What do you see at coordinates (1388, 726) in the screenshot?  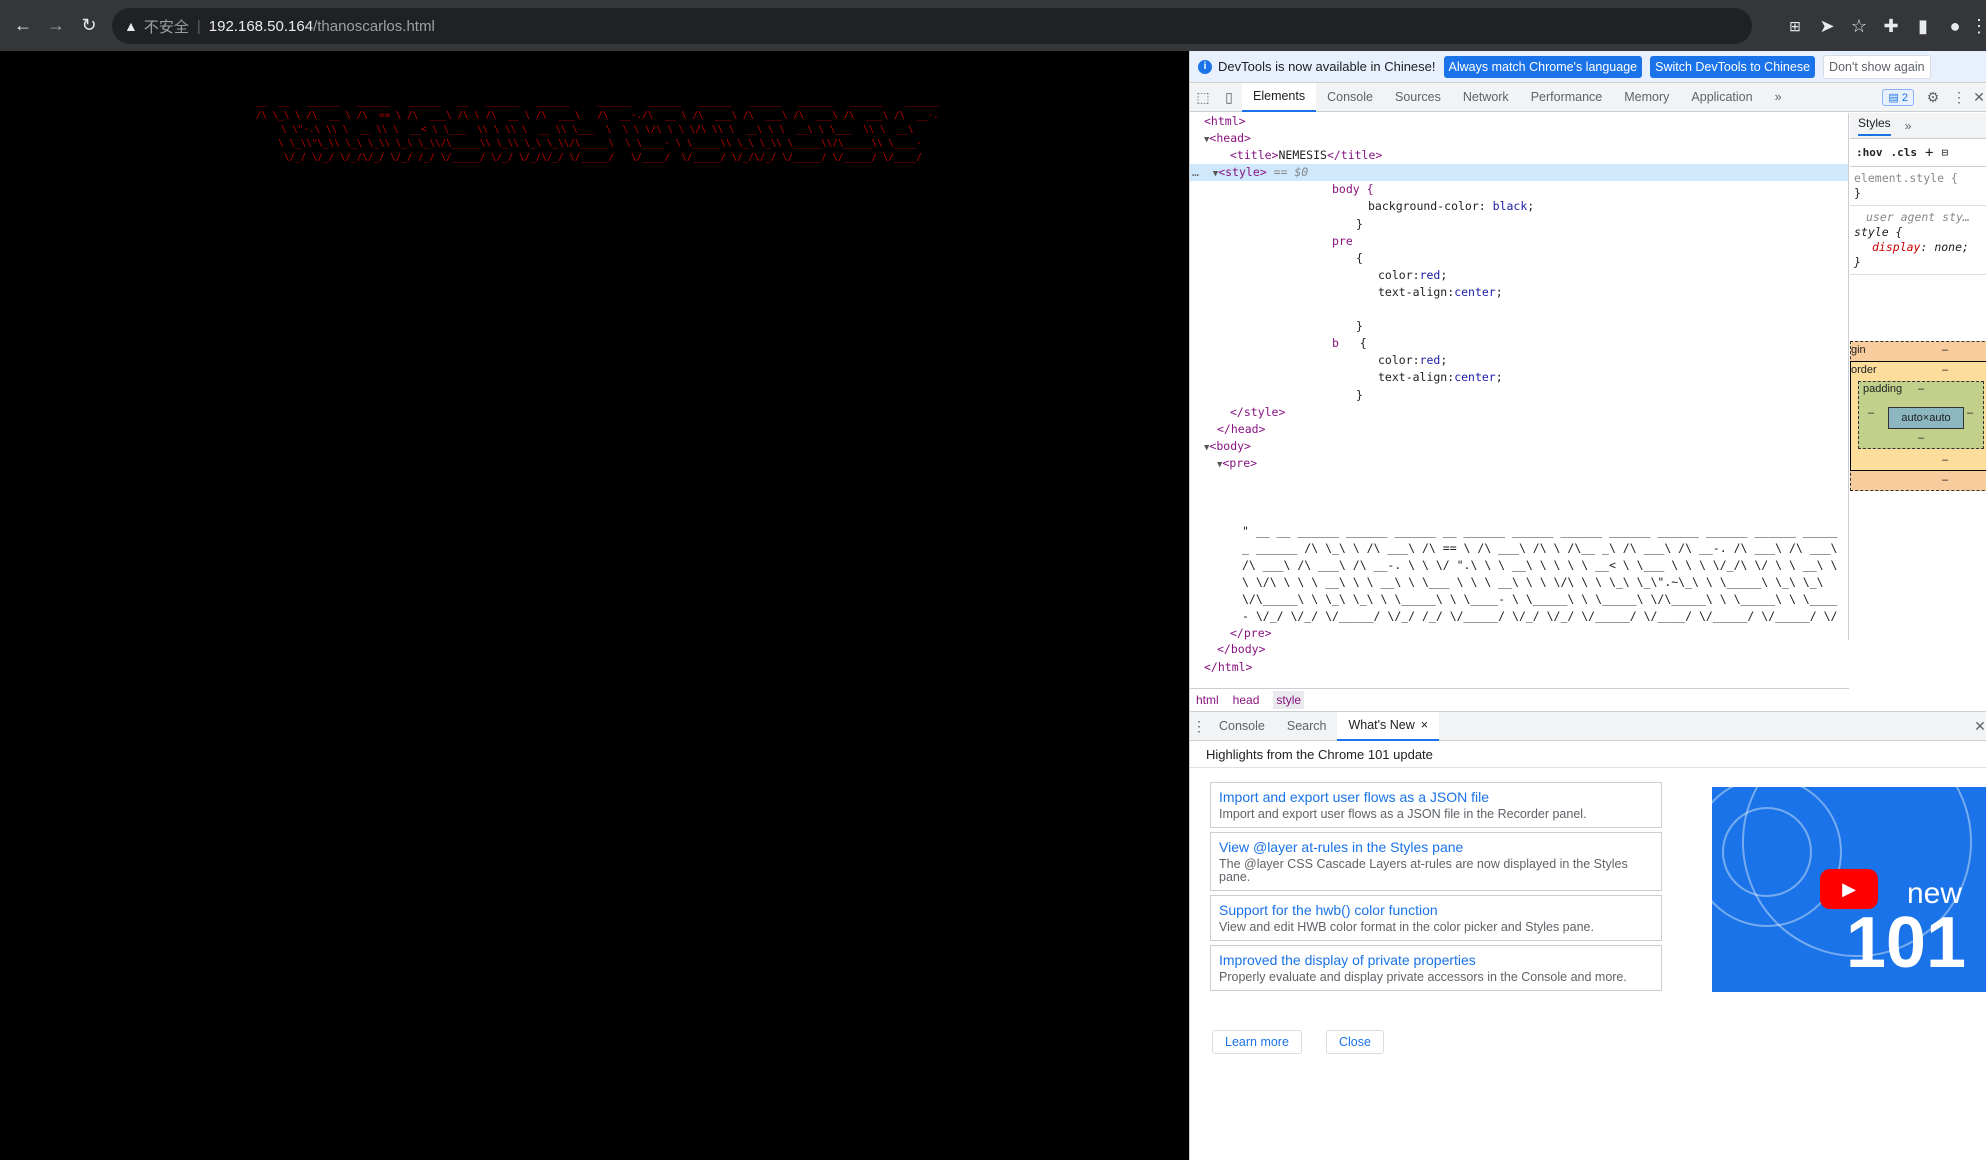 I see `drawer-tab-whats-new: What's New ×` at bounding box center [1388, 726].